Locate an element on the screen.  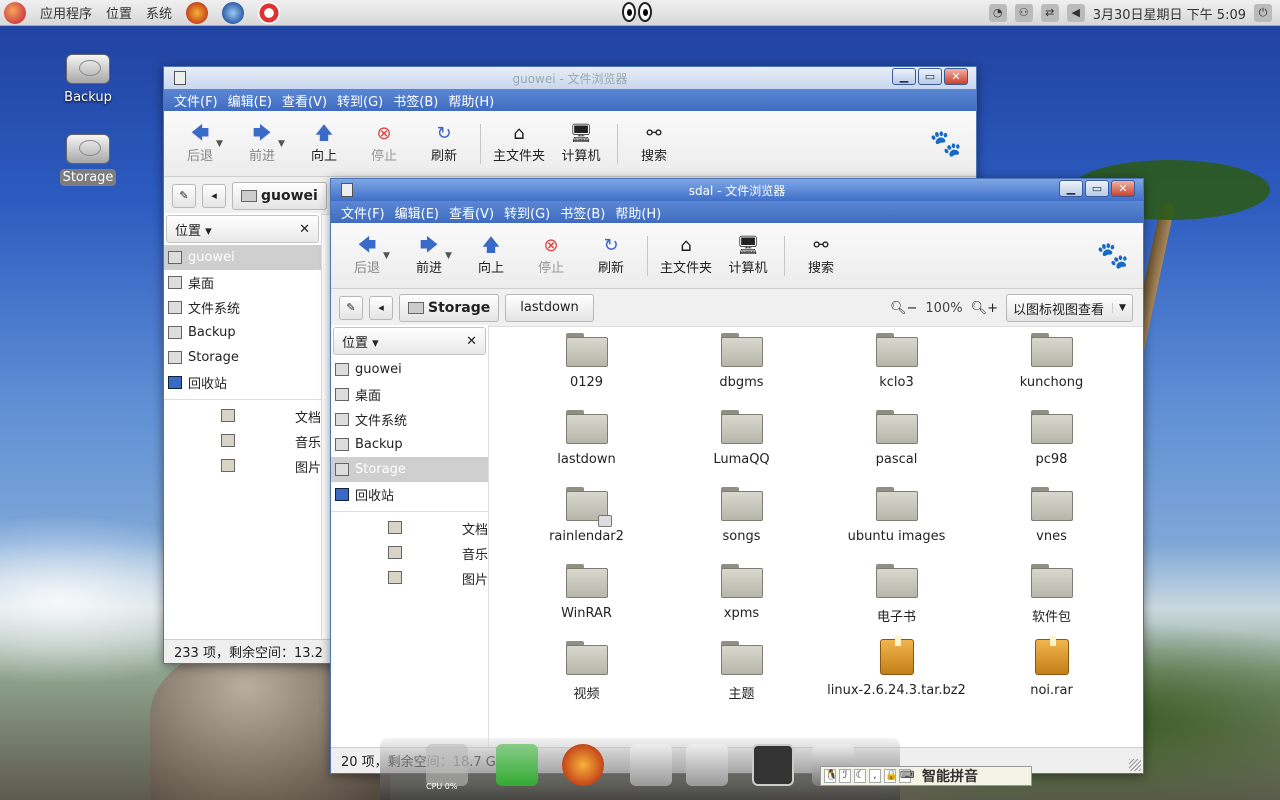
file-item: vnes is located at coordinates (1051, 519).